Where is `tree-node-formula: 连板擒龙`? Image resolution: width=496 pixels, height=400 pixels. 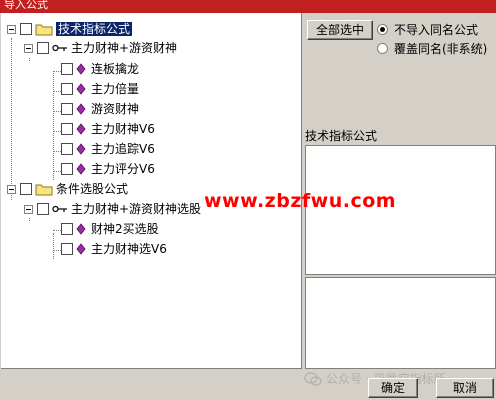 tree-node-formula: 连板擒龙 is located at coordinates (100, 69).